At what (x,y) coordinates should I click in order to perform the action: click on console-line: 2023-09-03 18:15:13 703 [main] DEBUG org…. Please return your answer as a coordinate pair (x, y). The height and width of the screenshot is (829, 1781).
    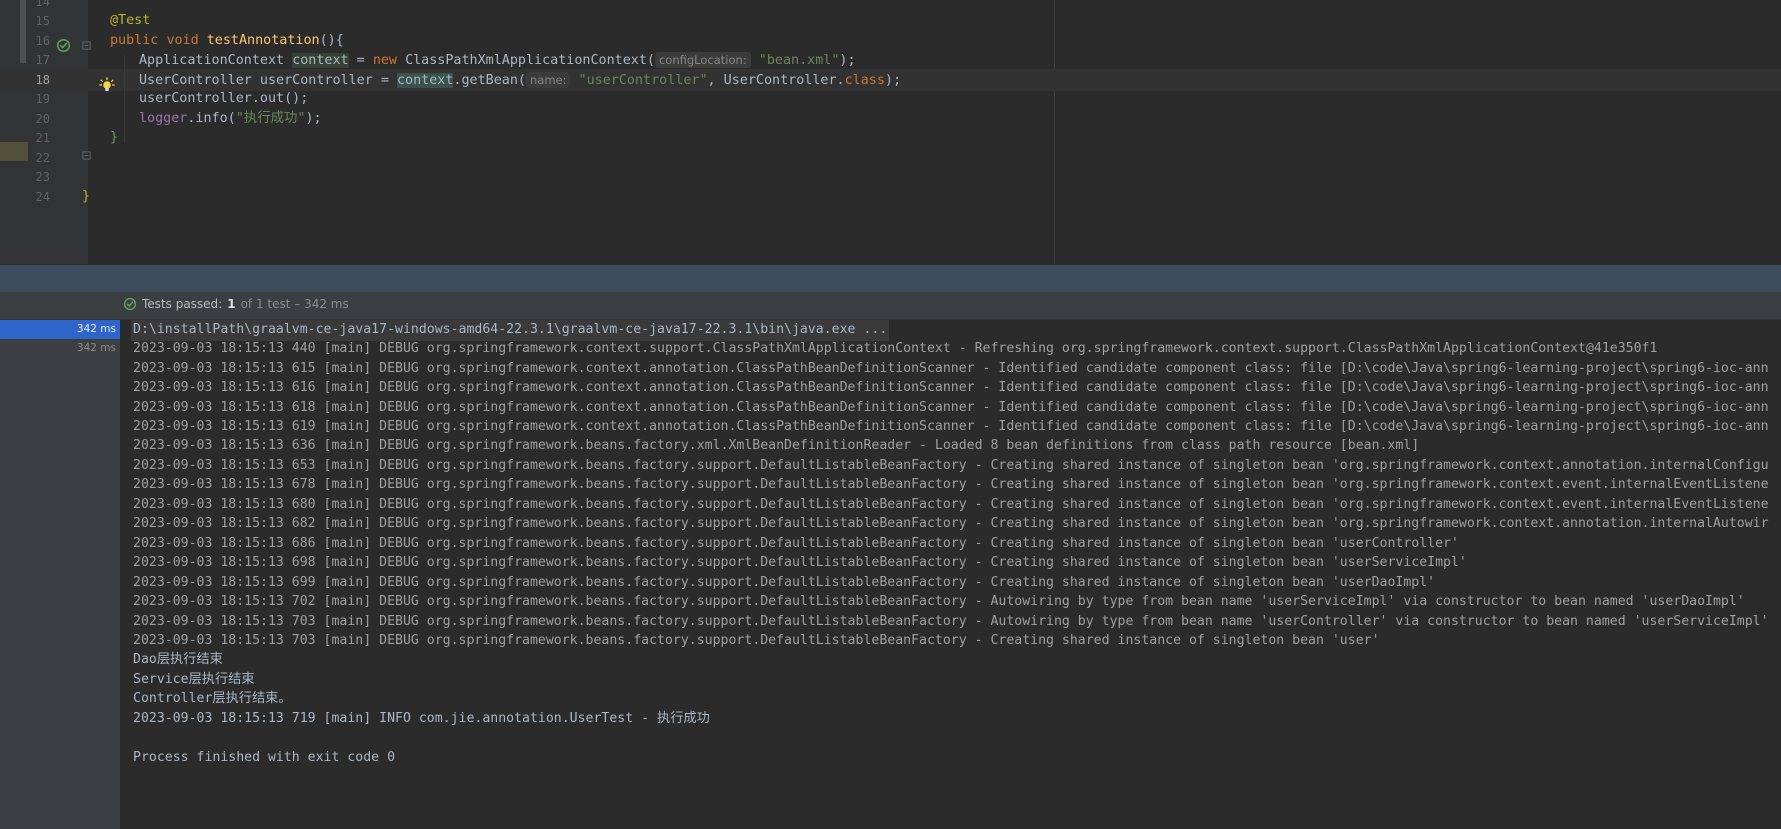
    Looking at the image, I should click on (756, 640).